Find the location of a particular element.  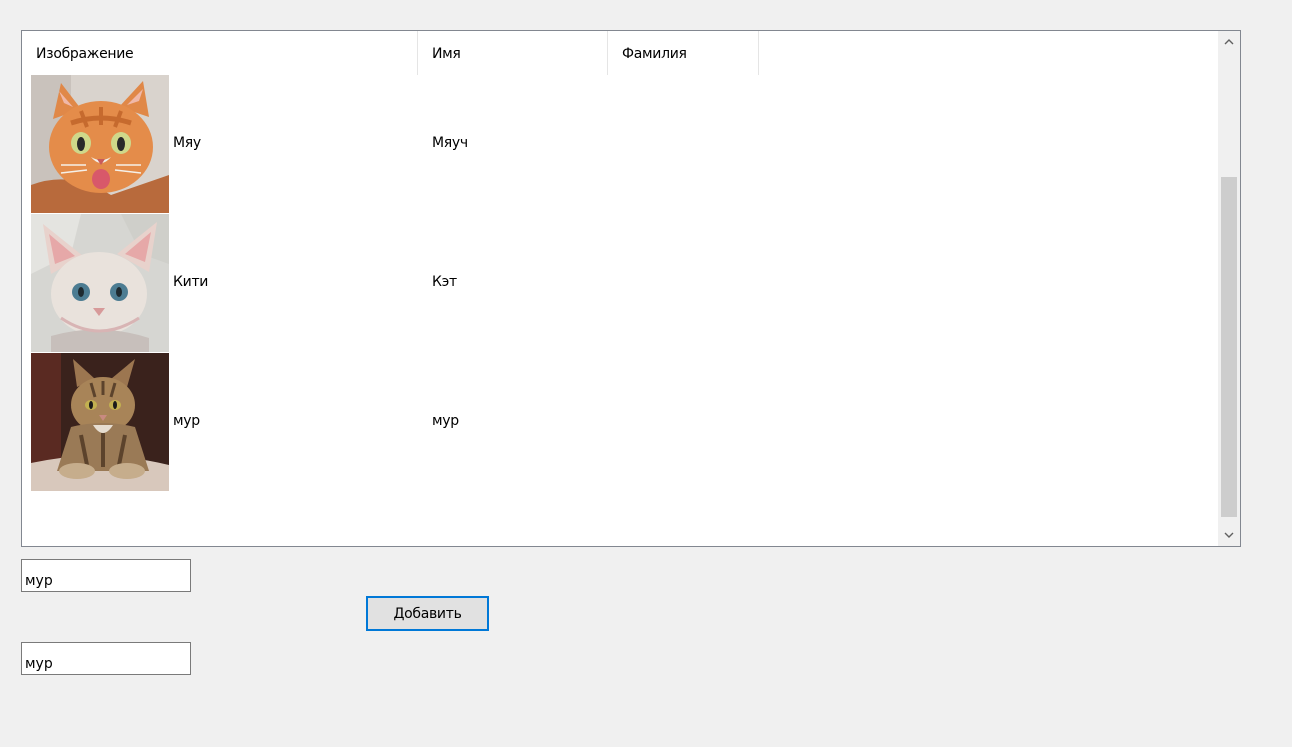

vertical-scrollbar is located at coordinates (1229, 288).